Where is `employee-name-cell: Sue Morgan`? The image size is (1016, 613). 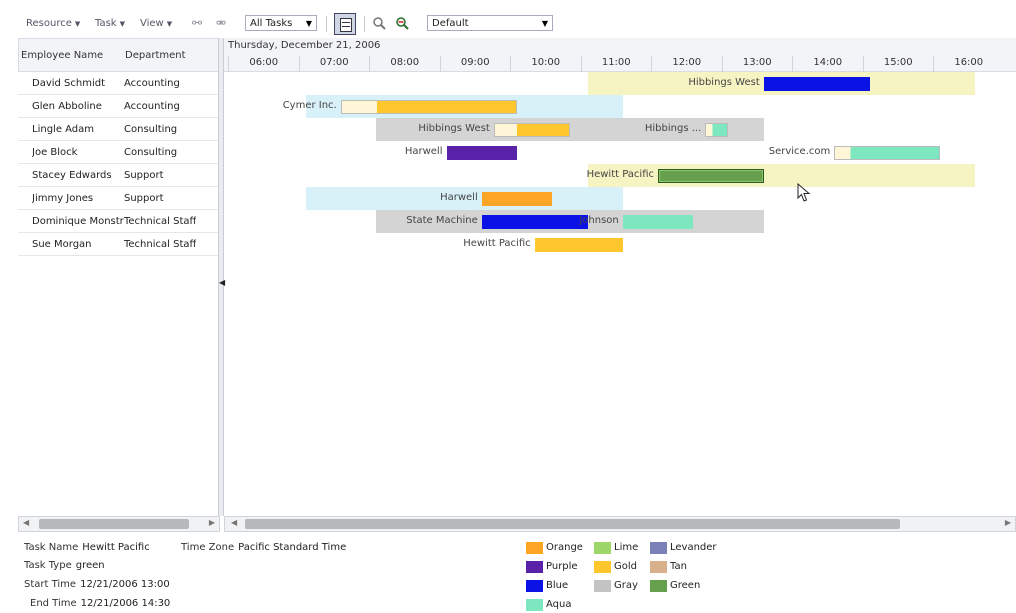
employee-name-cell: Sue Morgan is located at coordinates (62, 244).